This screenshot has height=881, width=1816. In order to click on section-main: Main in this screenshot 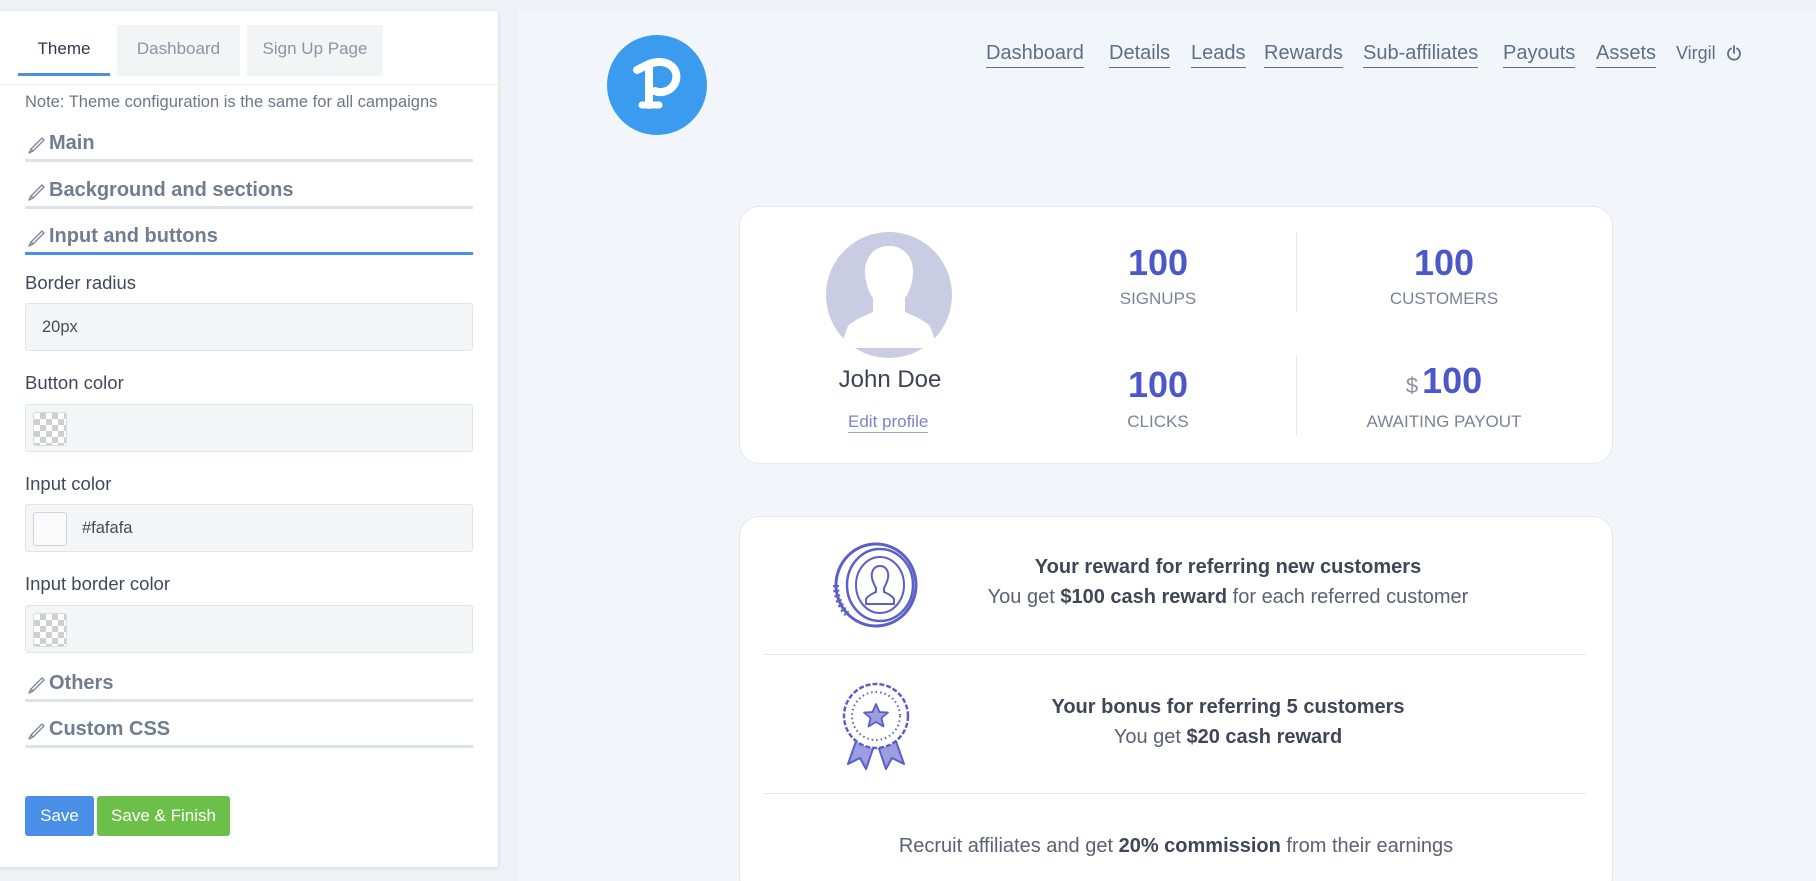, I will do `click(249, 145)`.